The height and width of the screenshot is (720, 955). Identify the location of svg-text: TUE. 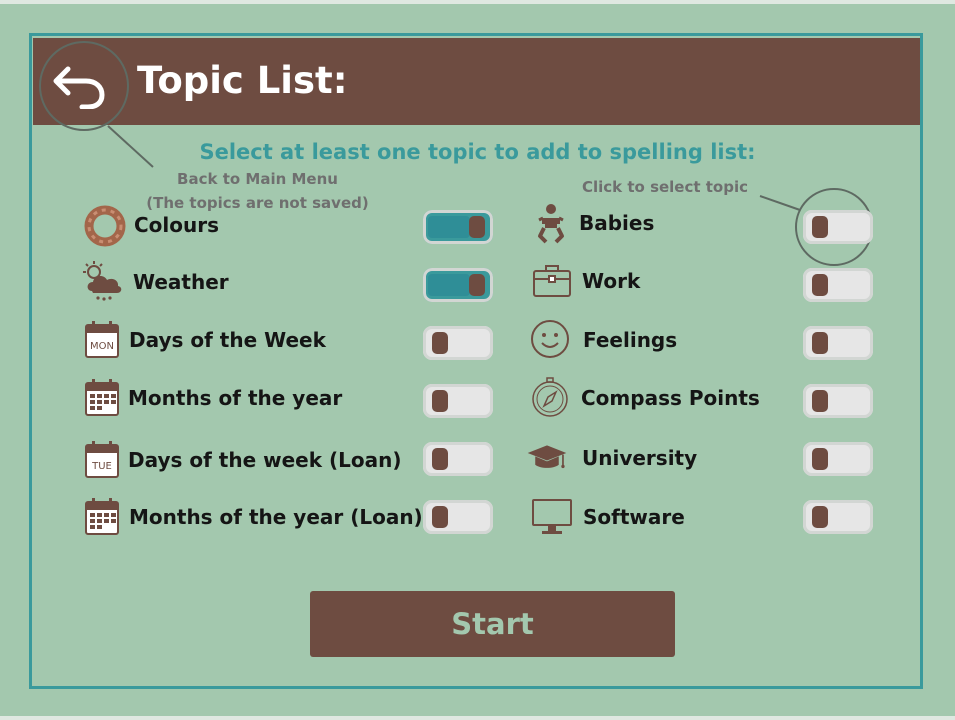
(101, 466).